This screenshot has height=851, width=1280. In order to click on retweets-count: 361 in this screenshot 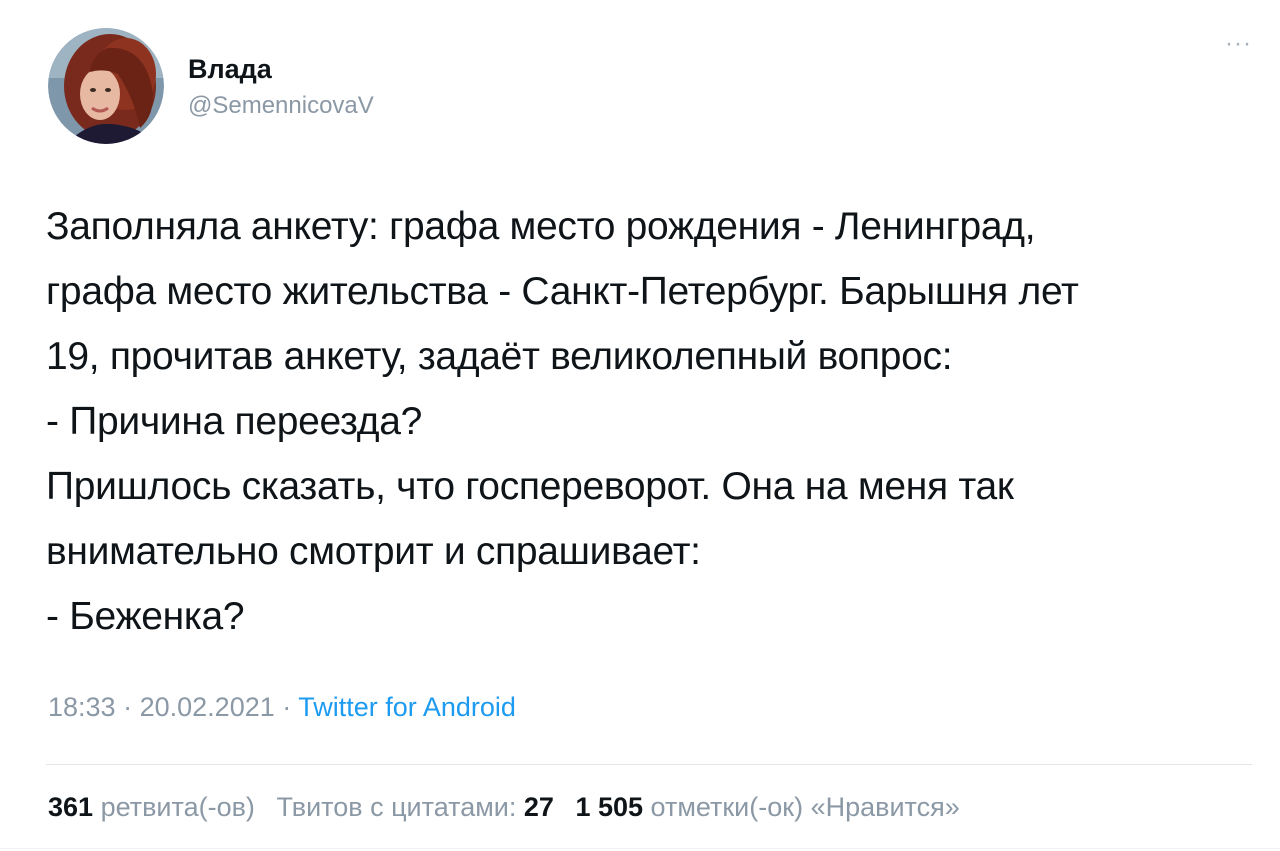, I will do `click(71, 807)`.